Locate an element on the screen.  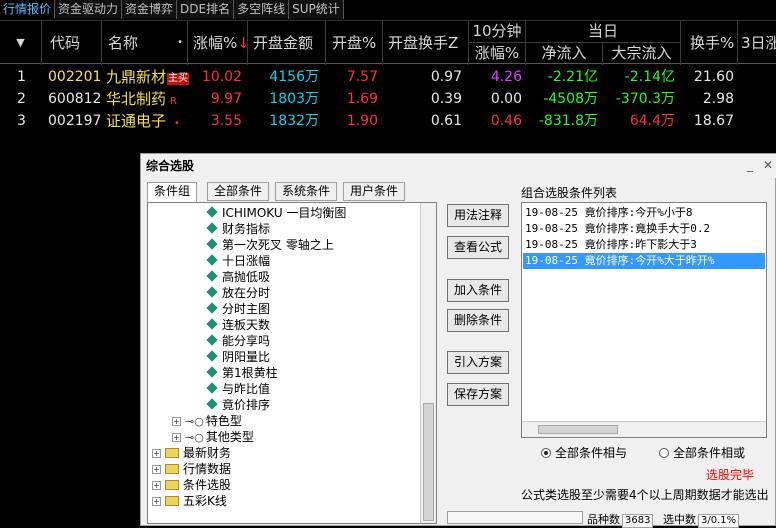
tree-group: + ⊸○ 其他类型 is located at coordinates (213, 437).